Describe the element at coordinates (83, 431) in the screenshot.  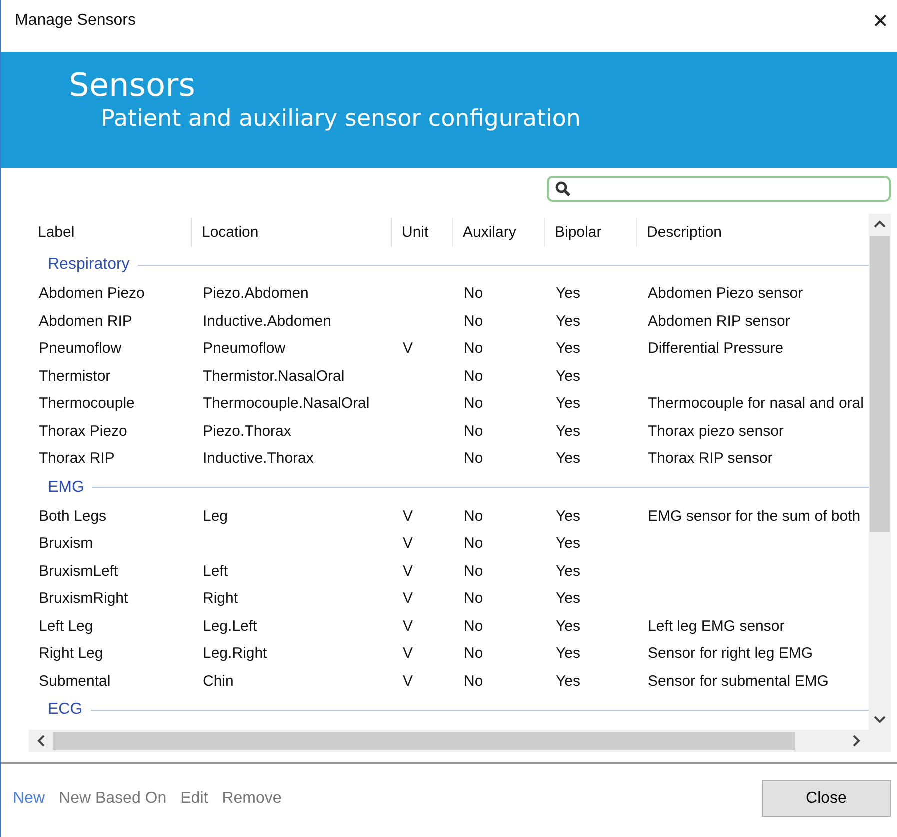
I see `table-cell-text: Thorax Piezo` at that location.